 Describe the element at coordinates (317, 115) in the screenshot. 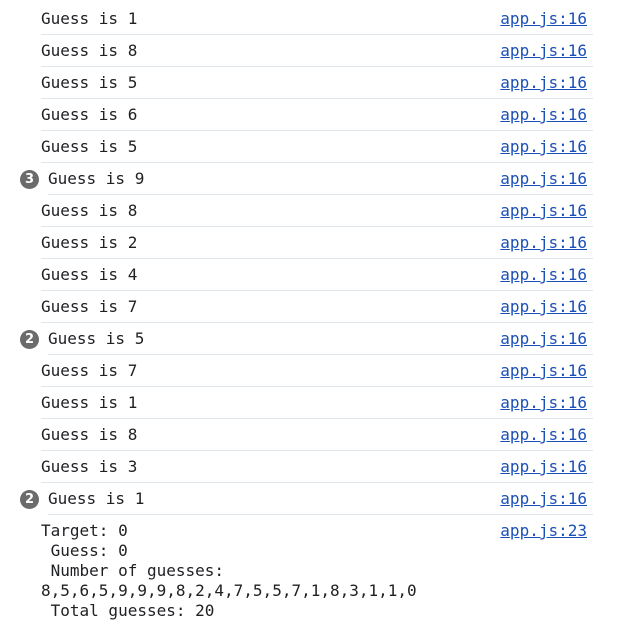

I see `console-message-row: Guess is 6 app.js:16` at that location.